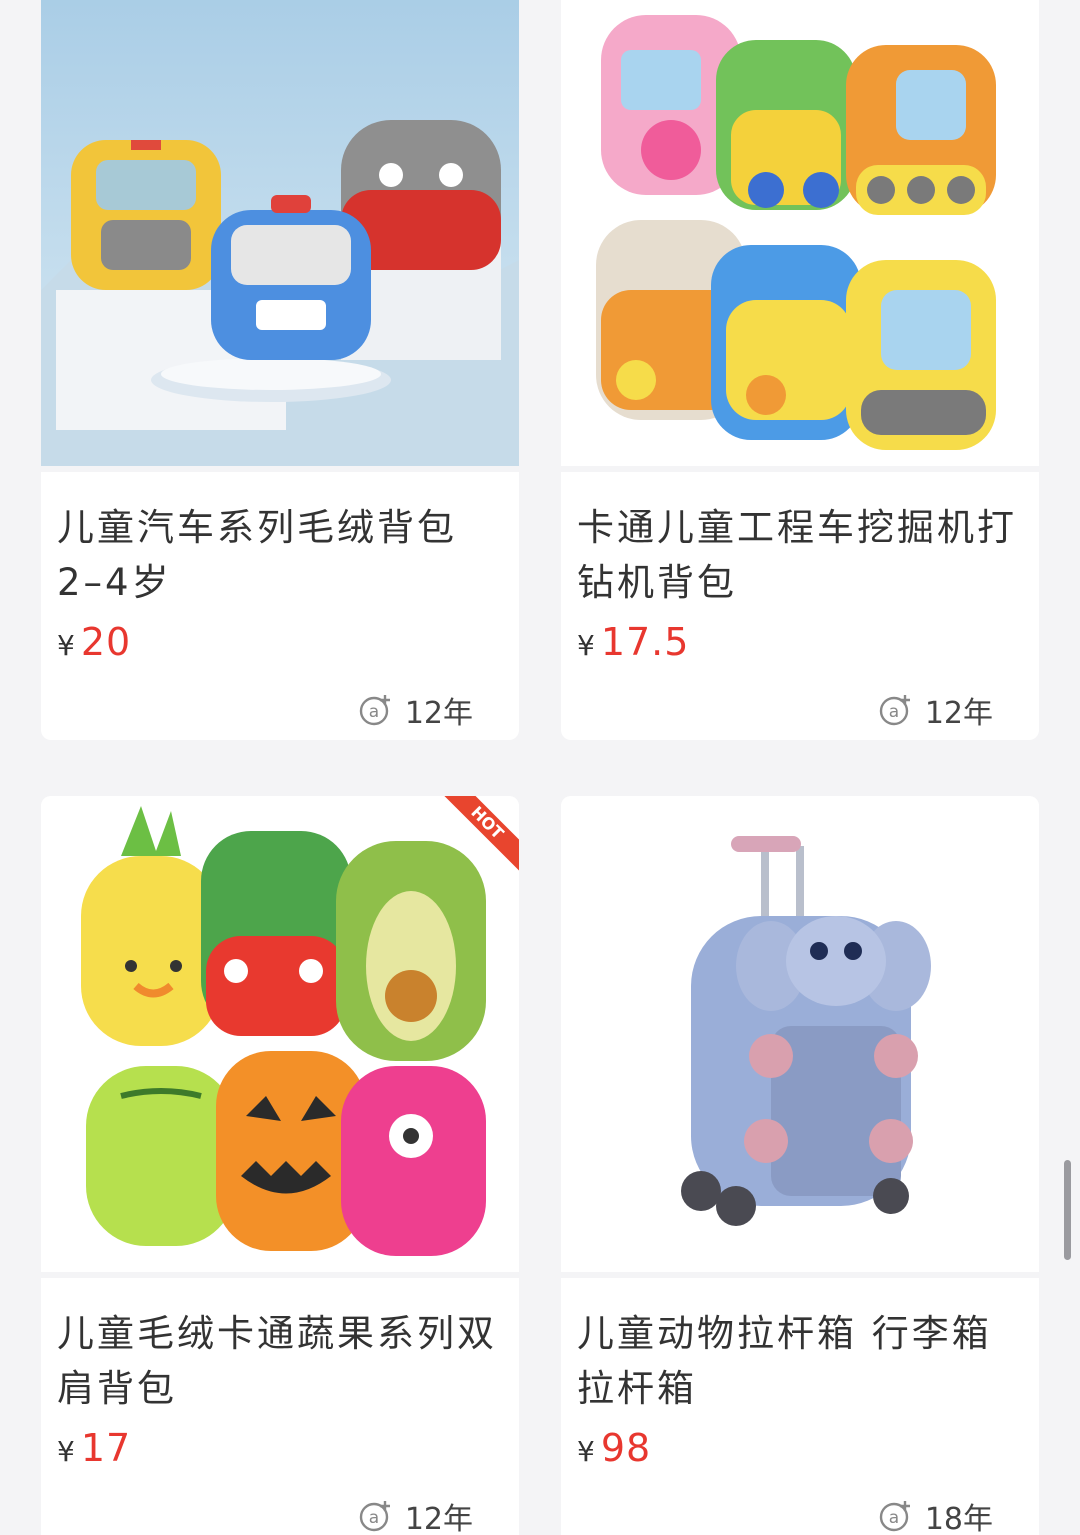 Image resolution: width=1080 pixels, height=1535 pixels. I want to click on product-meta: a 18年, so click(936, 1515).